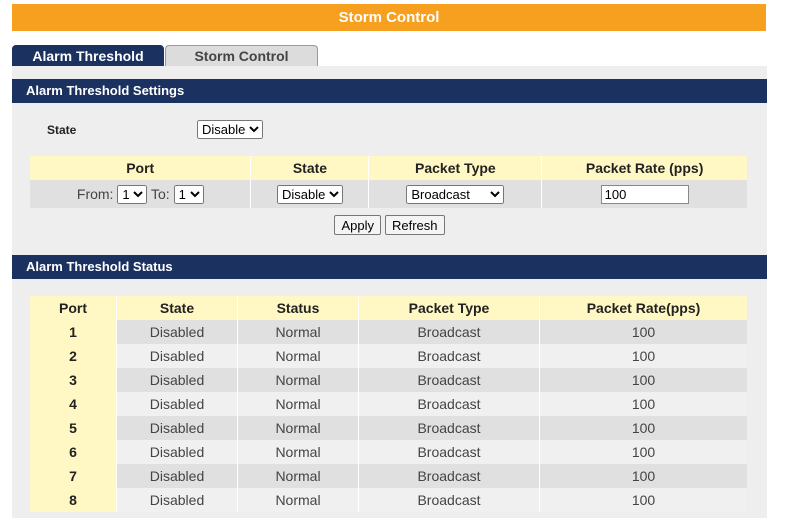  I want to click on global-state-label: State, so click(62, 130).